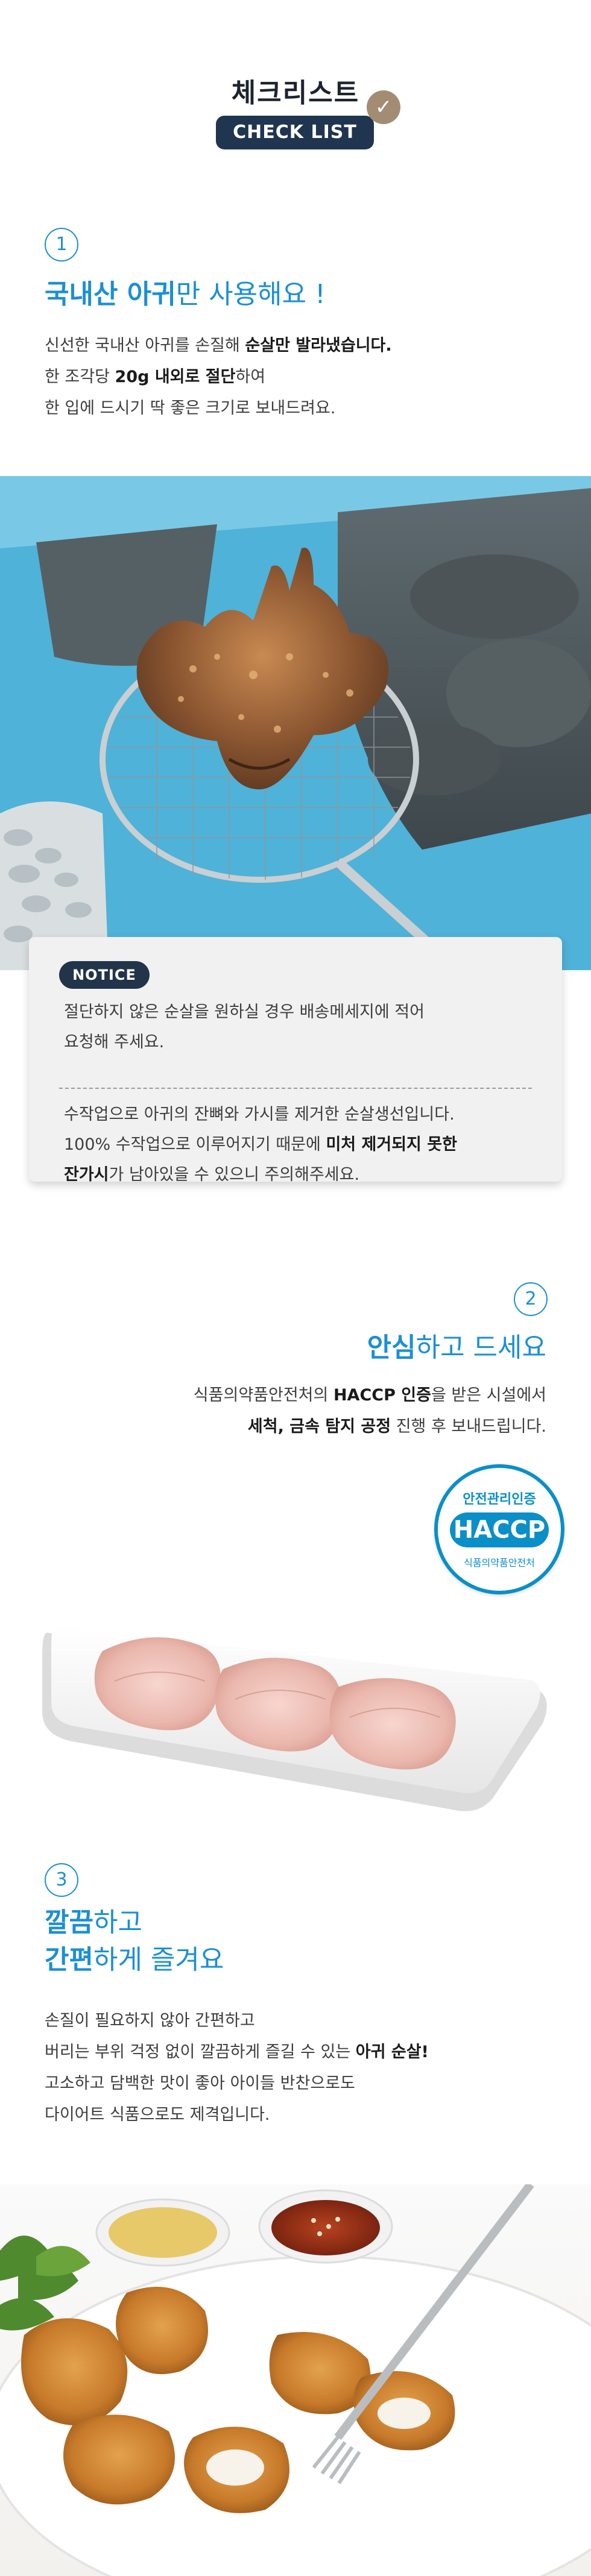  I want to click on section1-heading-bold: 국내산 아귀, so click(110, 294).